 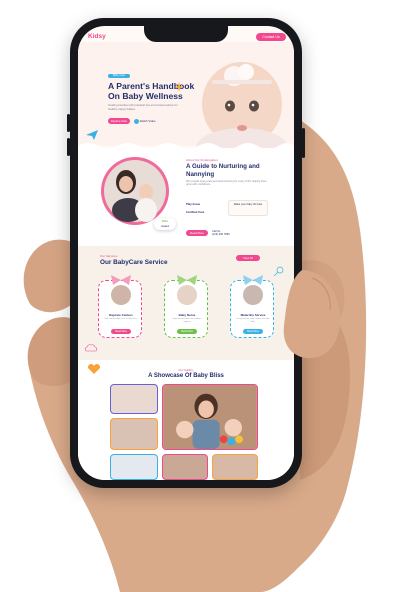 What do you see at coordinates (197, 233) in the screenshot?
I see `about-read-more-button: Read More` at bounding box center [197, 233].